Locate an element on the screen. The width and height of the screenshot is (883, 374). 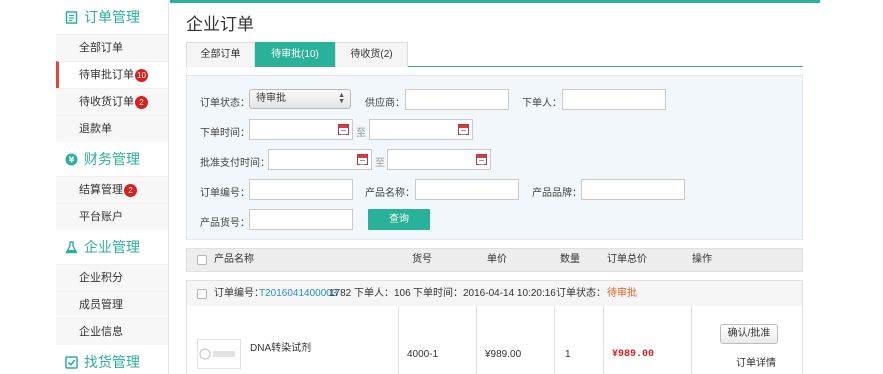
sidebar-item-pending-receipt: 待收货订单 2 is located at coordinates (112, 101).